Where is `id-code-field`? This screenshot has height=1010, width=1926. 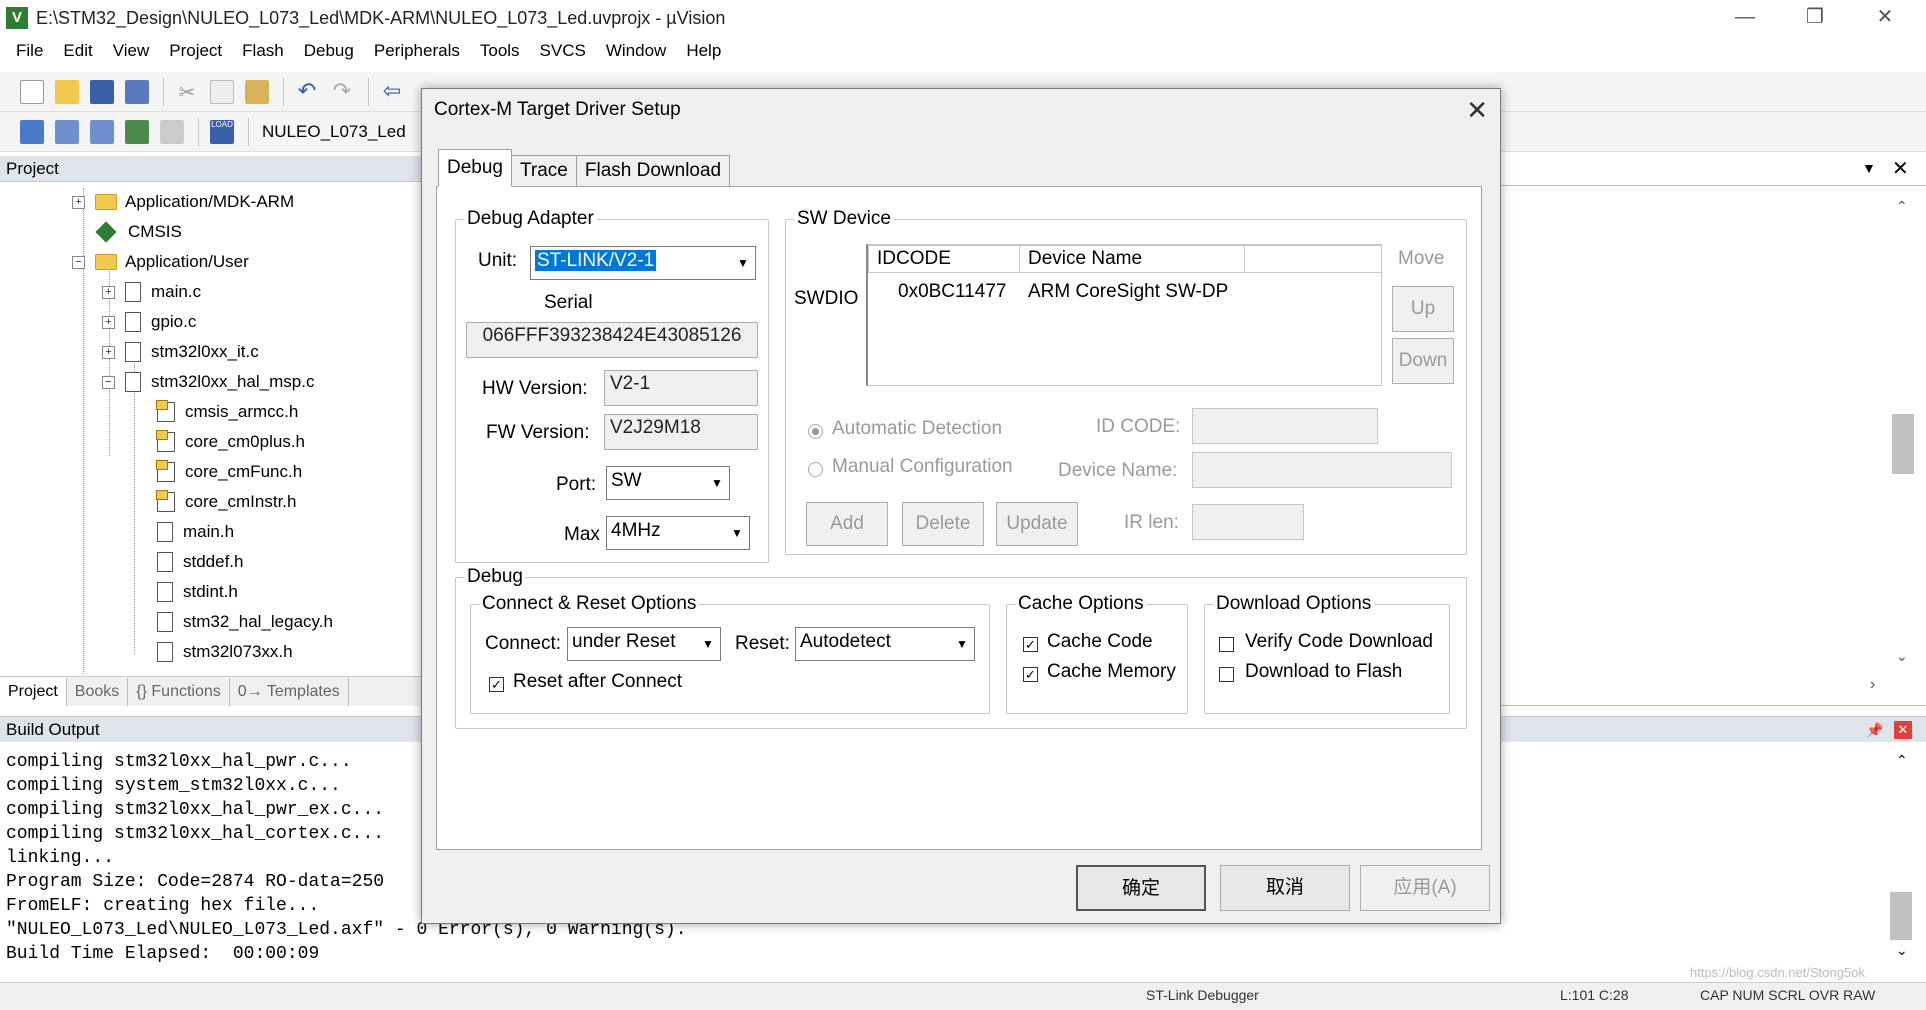
id-code-field is located at coordinates (1285, 426).